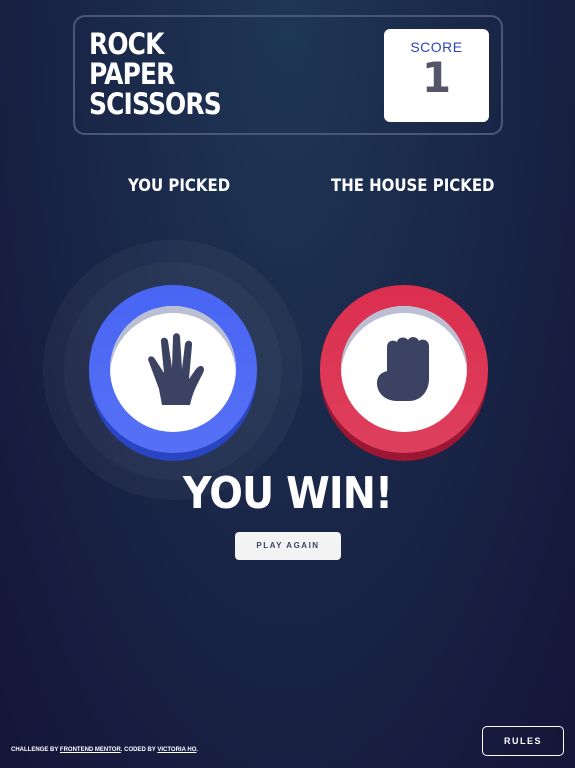  What do you see at coordinates (413, 186) in the screenshot?
I see `house-picked-label: THE HOUSE PICKED` at bounding box center [413, 186].